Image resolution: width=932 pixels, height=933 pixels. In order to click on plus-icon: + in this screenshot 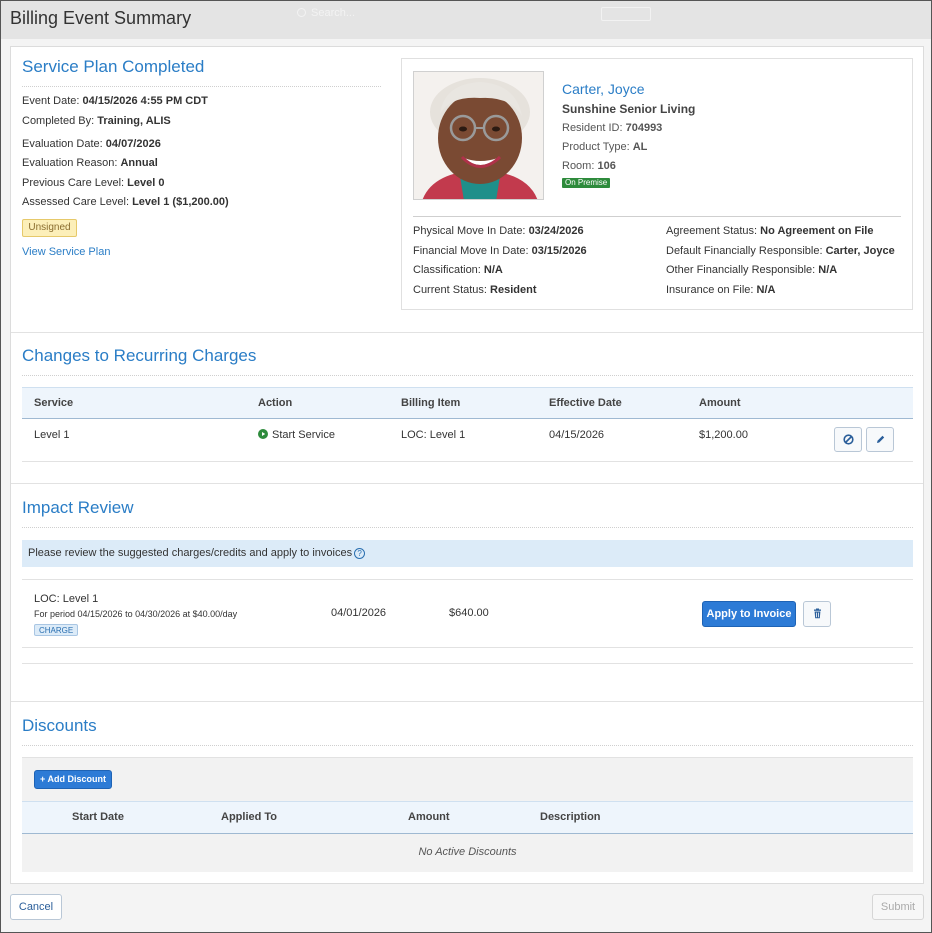, I will do `click(43, 779)`.